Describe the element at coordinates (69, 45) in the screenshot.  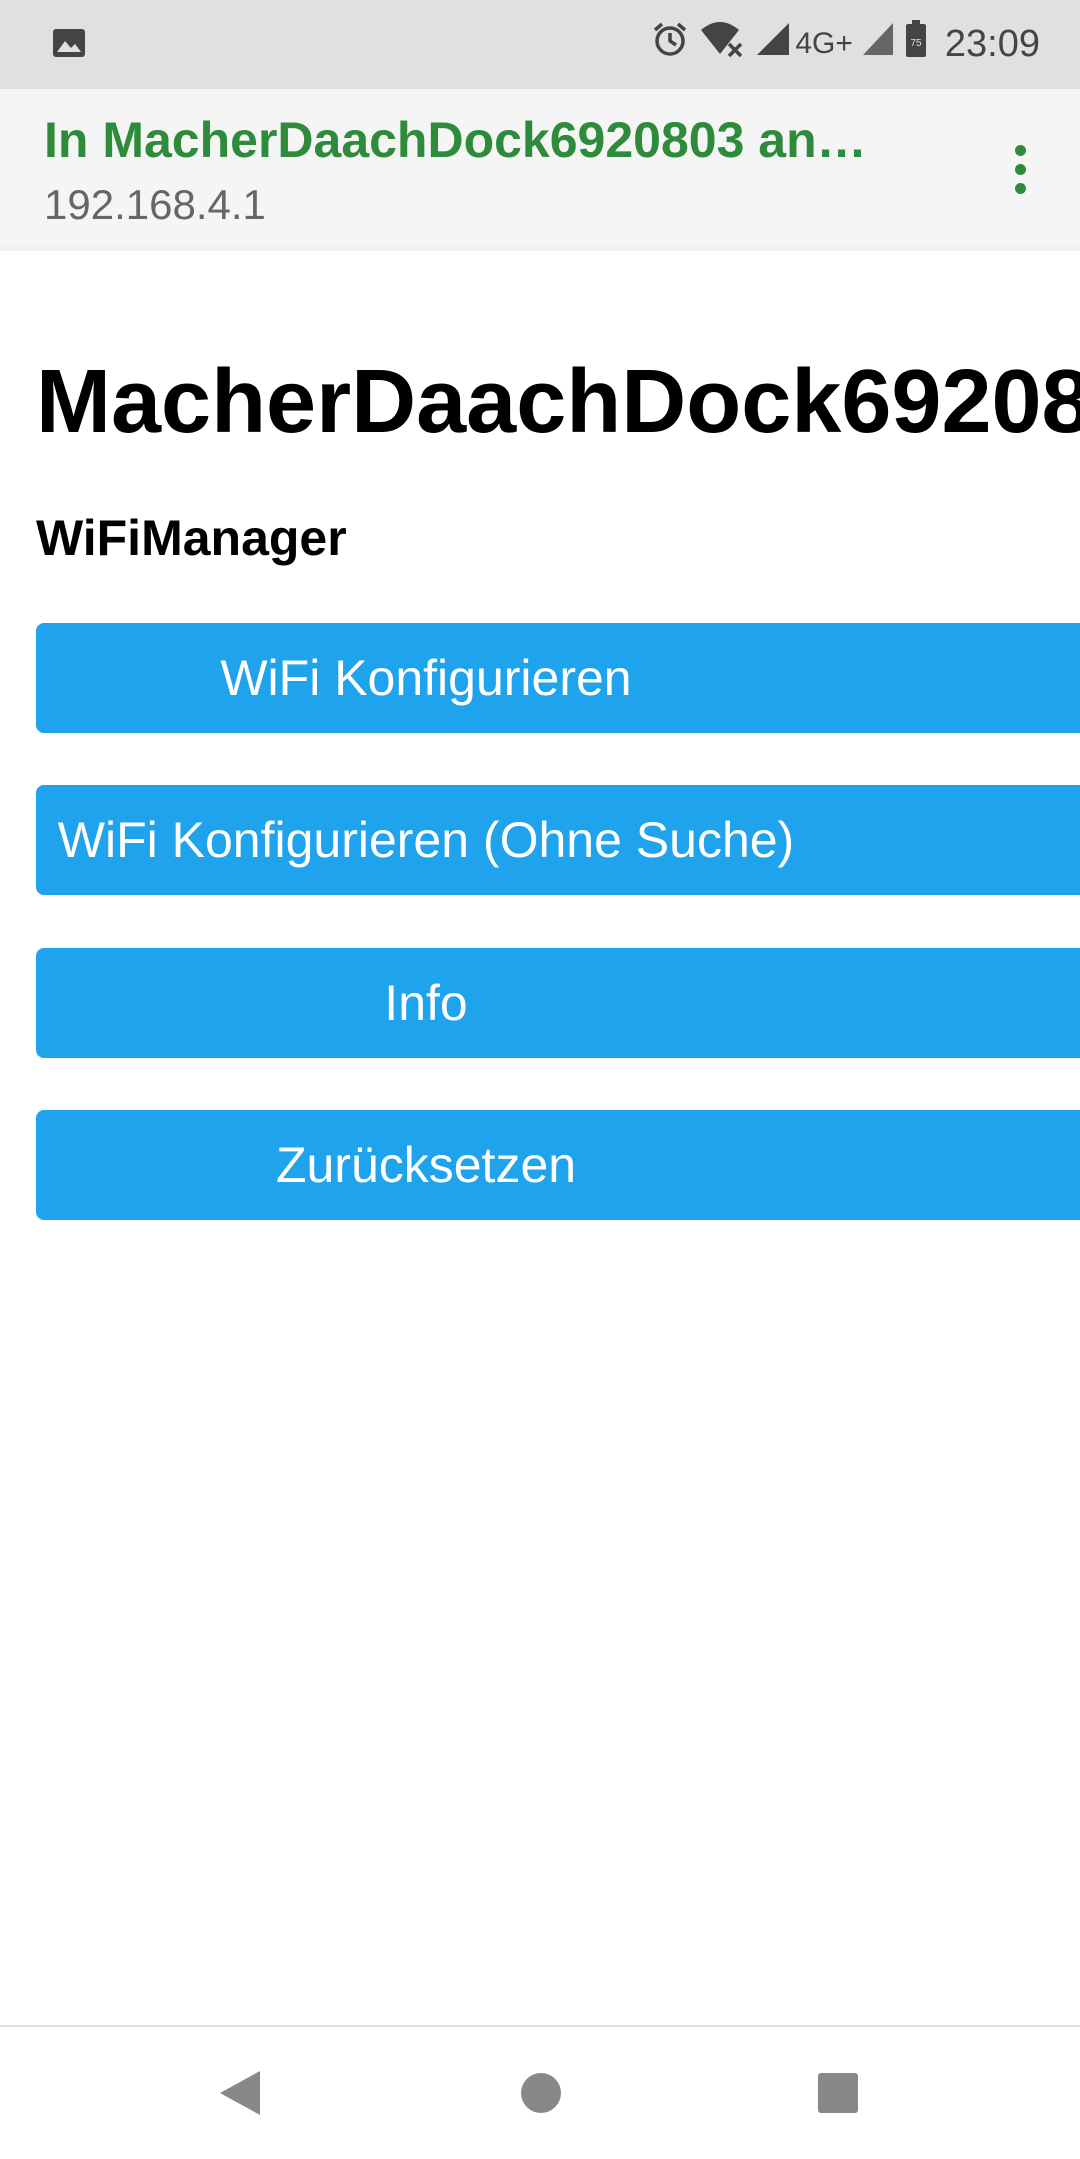
I see `image-icon` at that location.